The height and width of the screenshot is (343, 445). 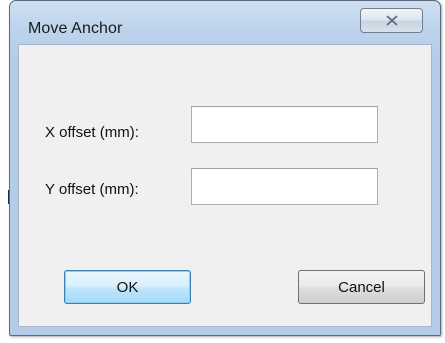 I want to click on close-icon, so click(x=391, y=20).